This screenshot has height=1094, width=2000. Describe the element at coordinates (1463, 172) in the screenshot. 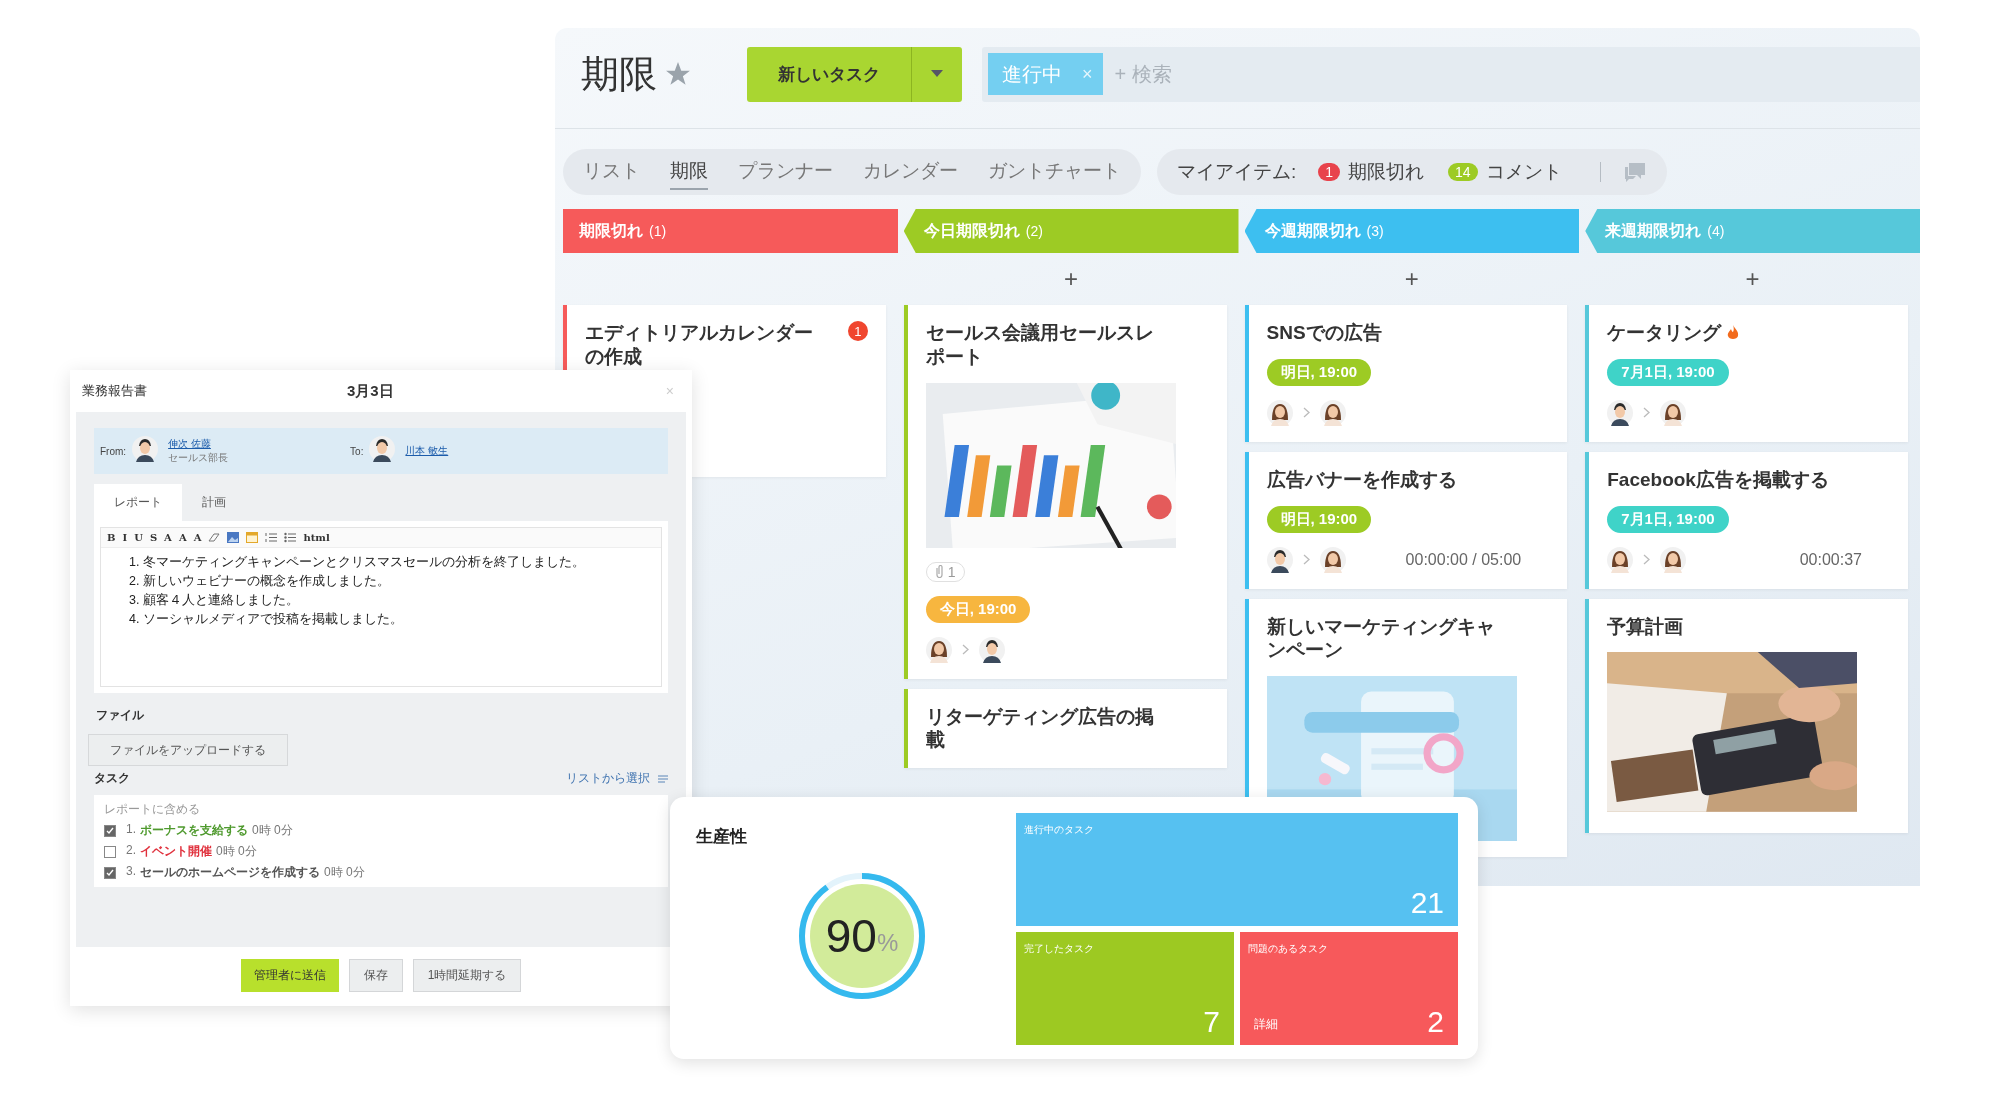

I see `count-badge: 14` at that location.